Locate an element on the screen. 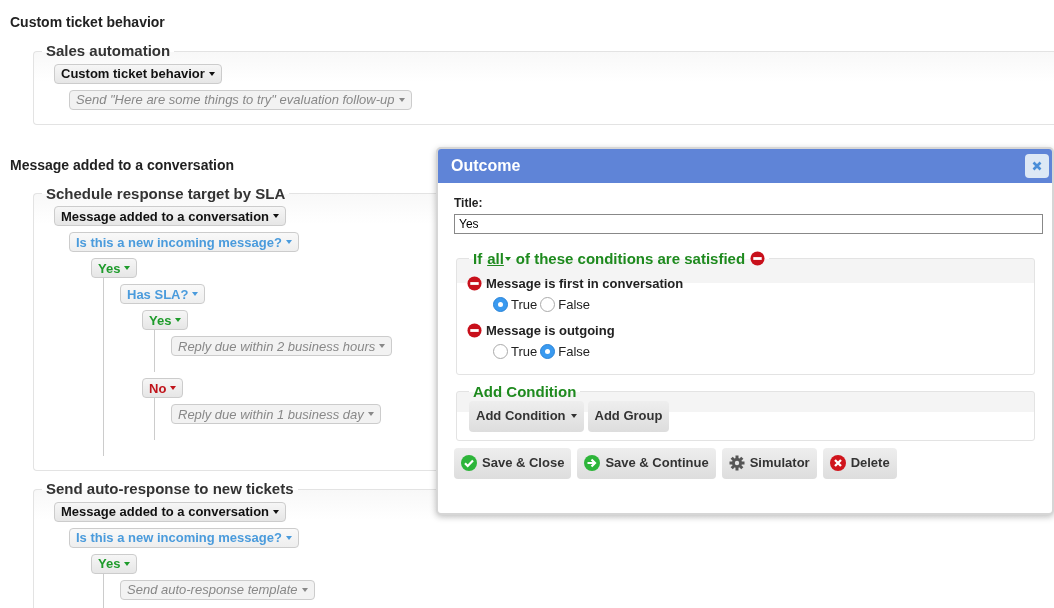 This screenshot has height=608, width=1054. add-group-button: Add Group is located at coordinates (628, 416).